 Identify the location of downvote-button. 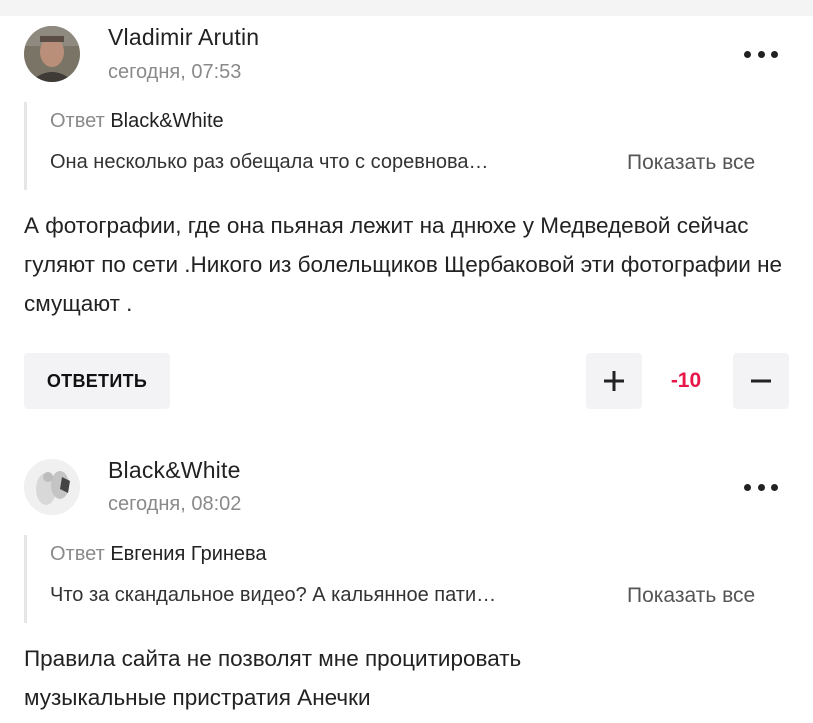
(761, 381).